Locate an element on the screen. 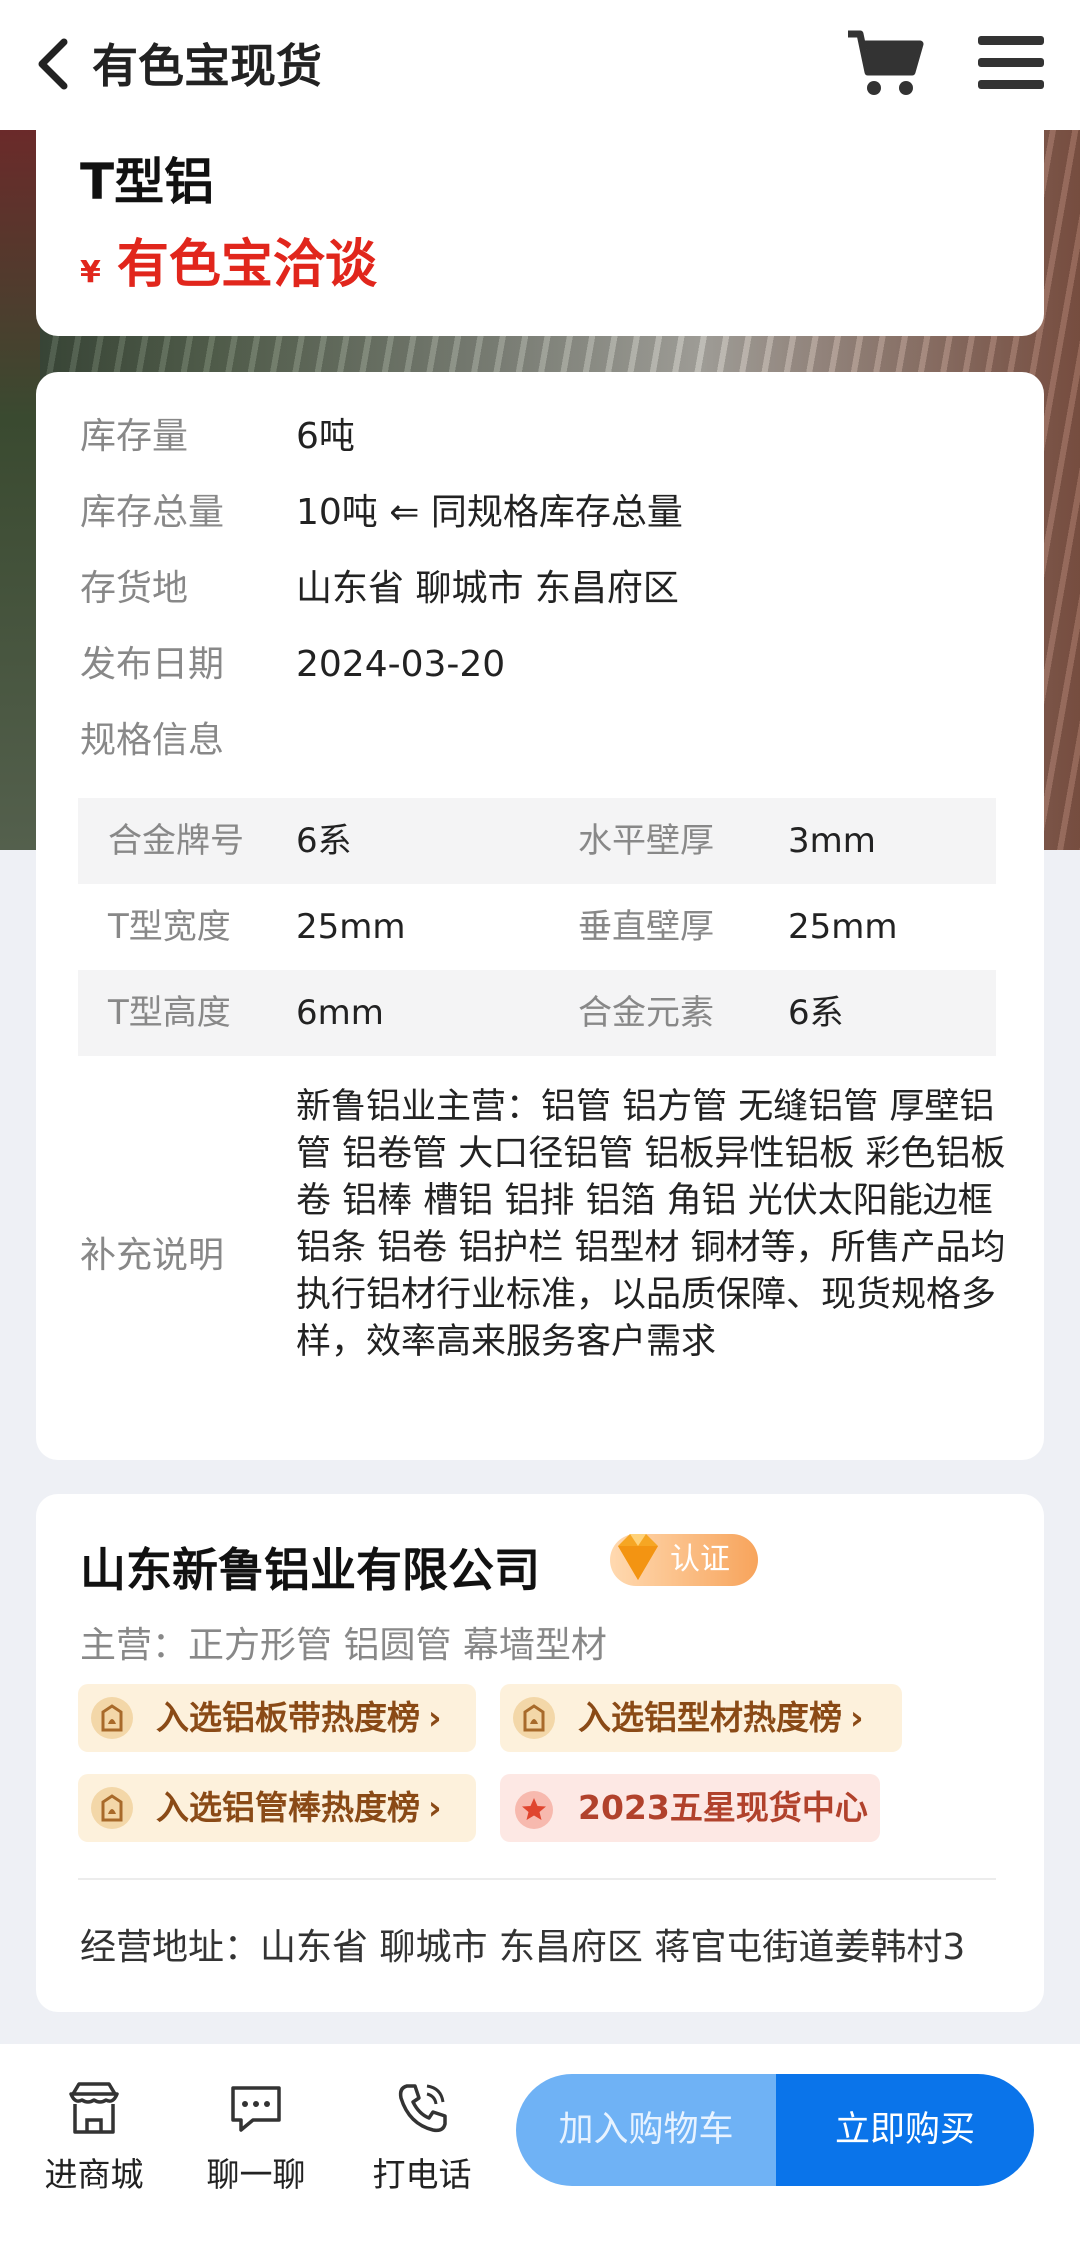 This screenshot has height=2260, width=1080. spec-key: 合金牌号 is located at coordinates (176, 841).